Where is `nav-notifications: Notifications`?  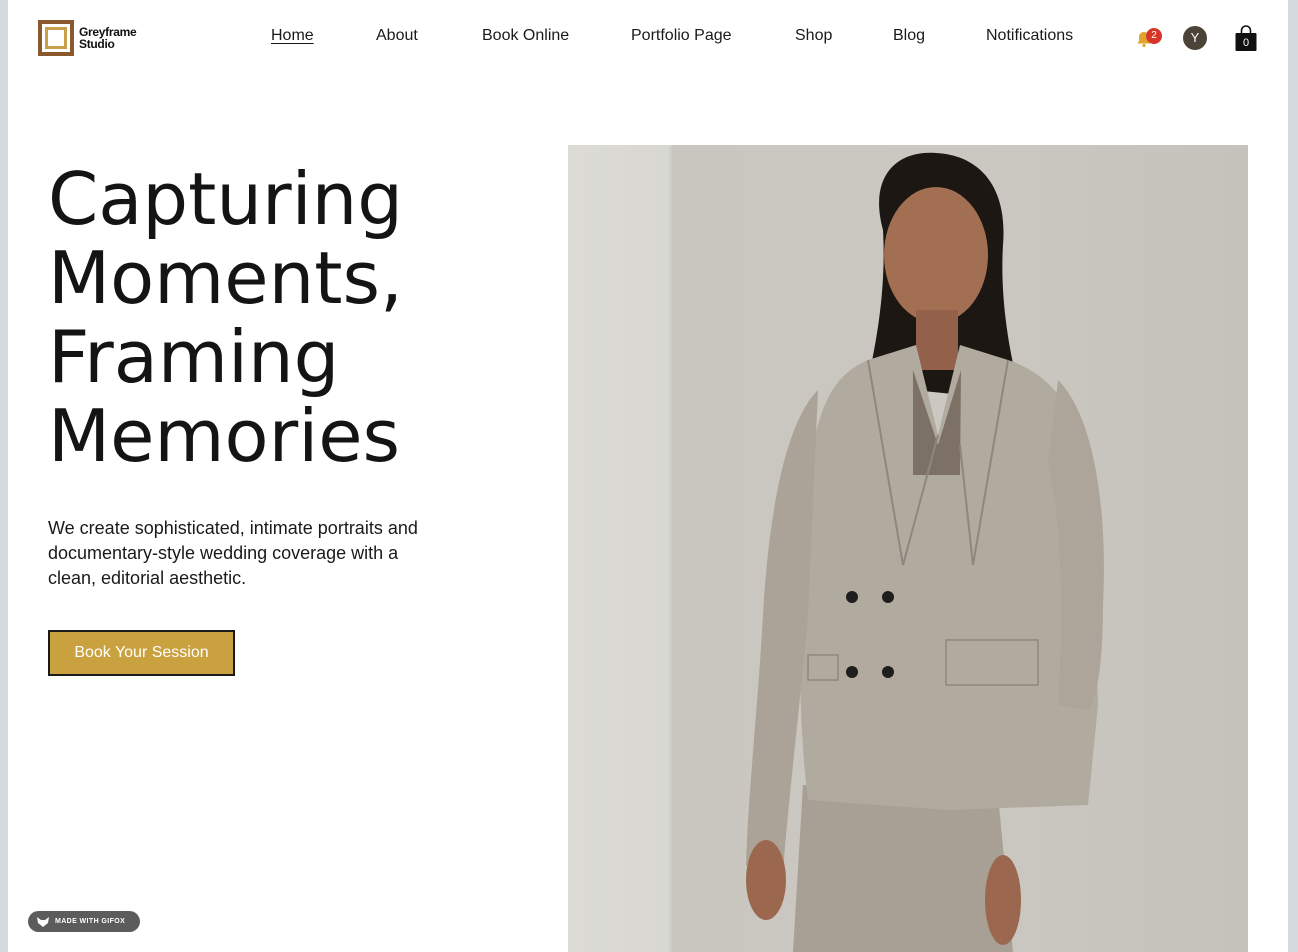
nav-notifications: Notifications is located at coordinates (1029, 36).